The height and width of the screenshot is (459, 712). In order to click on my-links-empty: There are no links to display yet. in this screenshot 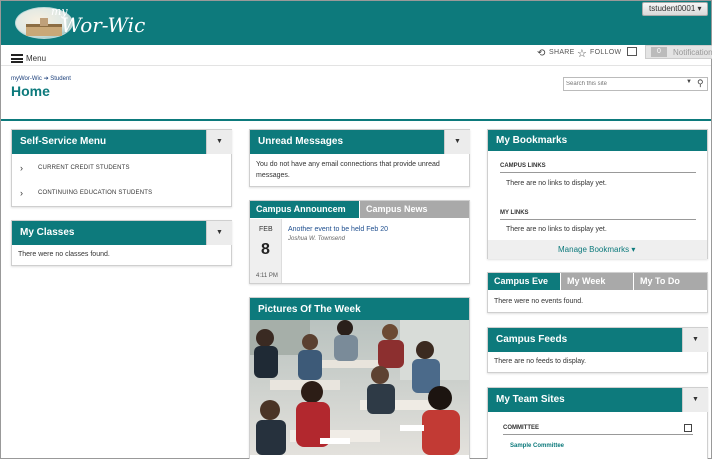, I will do `click(556, 229)`.